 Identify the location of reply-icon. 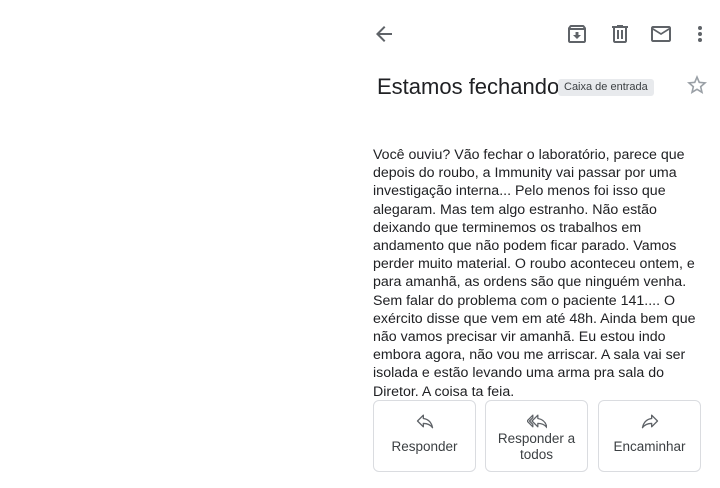
(424, 421).